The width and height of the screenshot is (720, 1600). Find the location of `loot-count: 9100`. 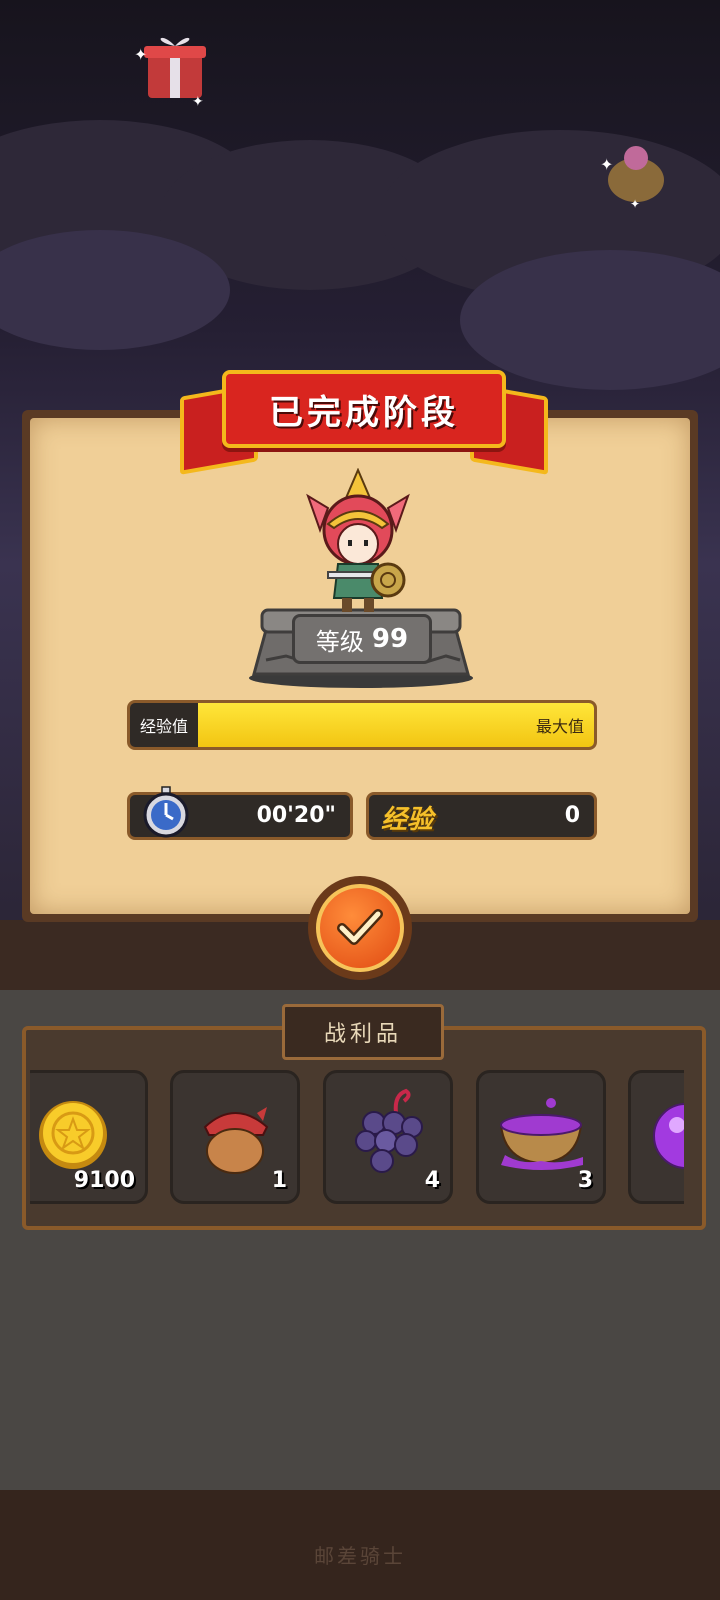

loot-count: 9100 is located at coordinates (104, 1180).